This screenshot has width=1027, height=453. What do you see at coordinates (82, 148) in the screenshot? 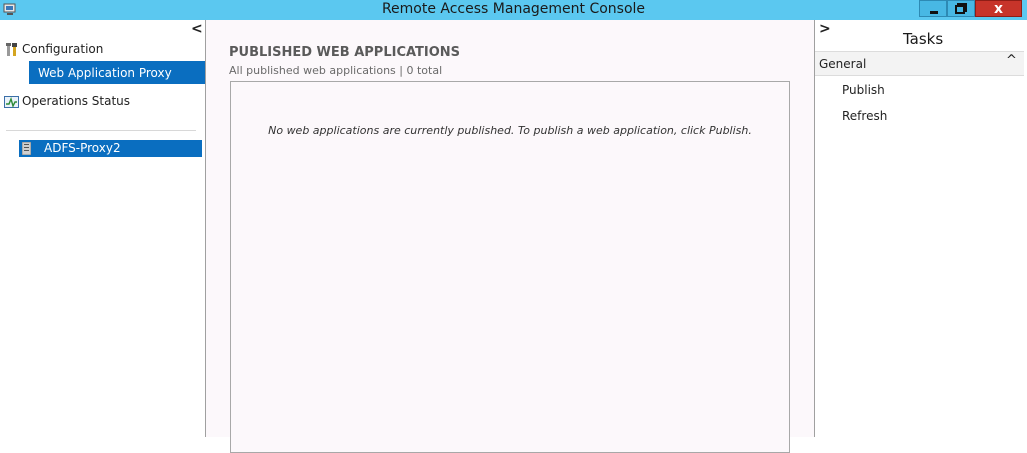
I see `server-label: ADFS-Proxy2` at bounding box center [82, 148].